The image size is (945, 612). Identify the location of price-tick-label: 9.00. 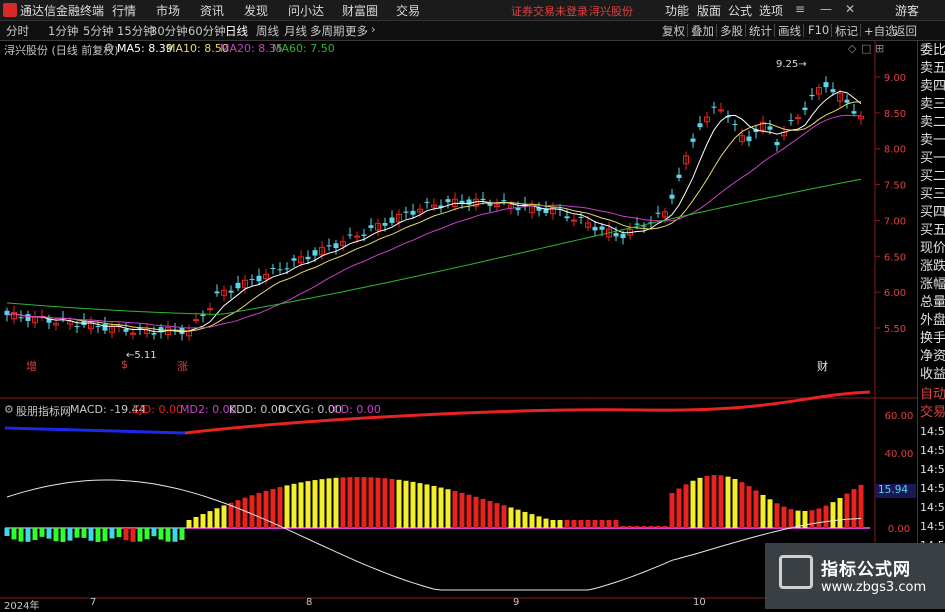
(895, 78).